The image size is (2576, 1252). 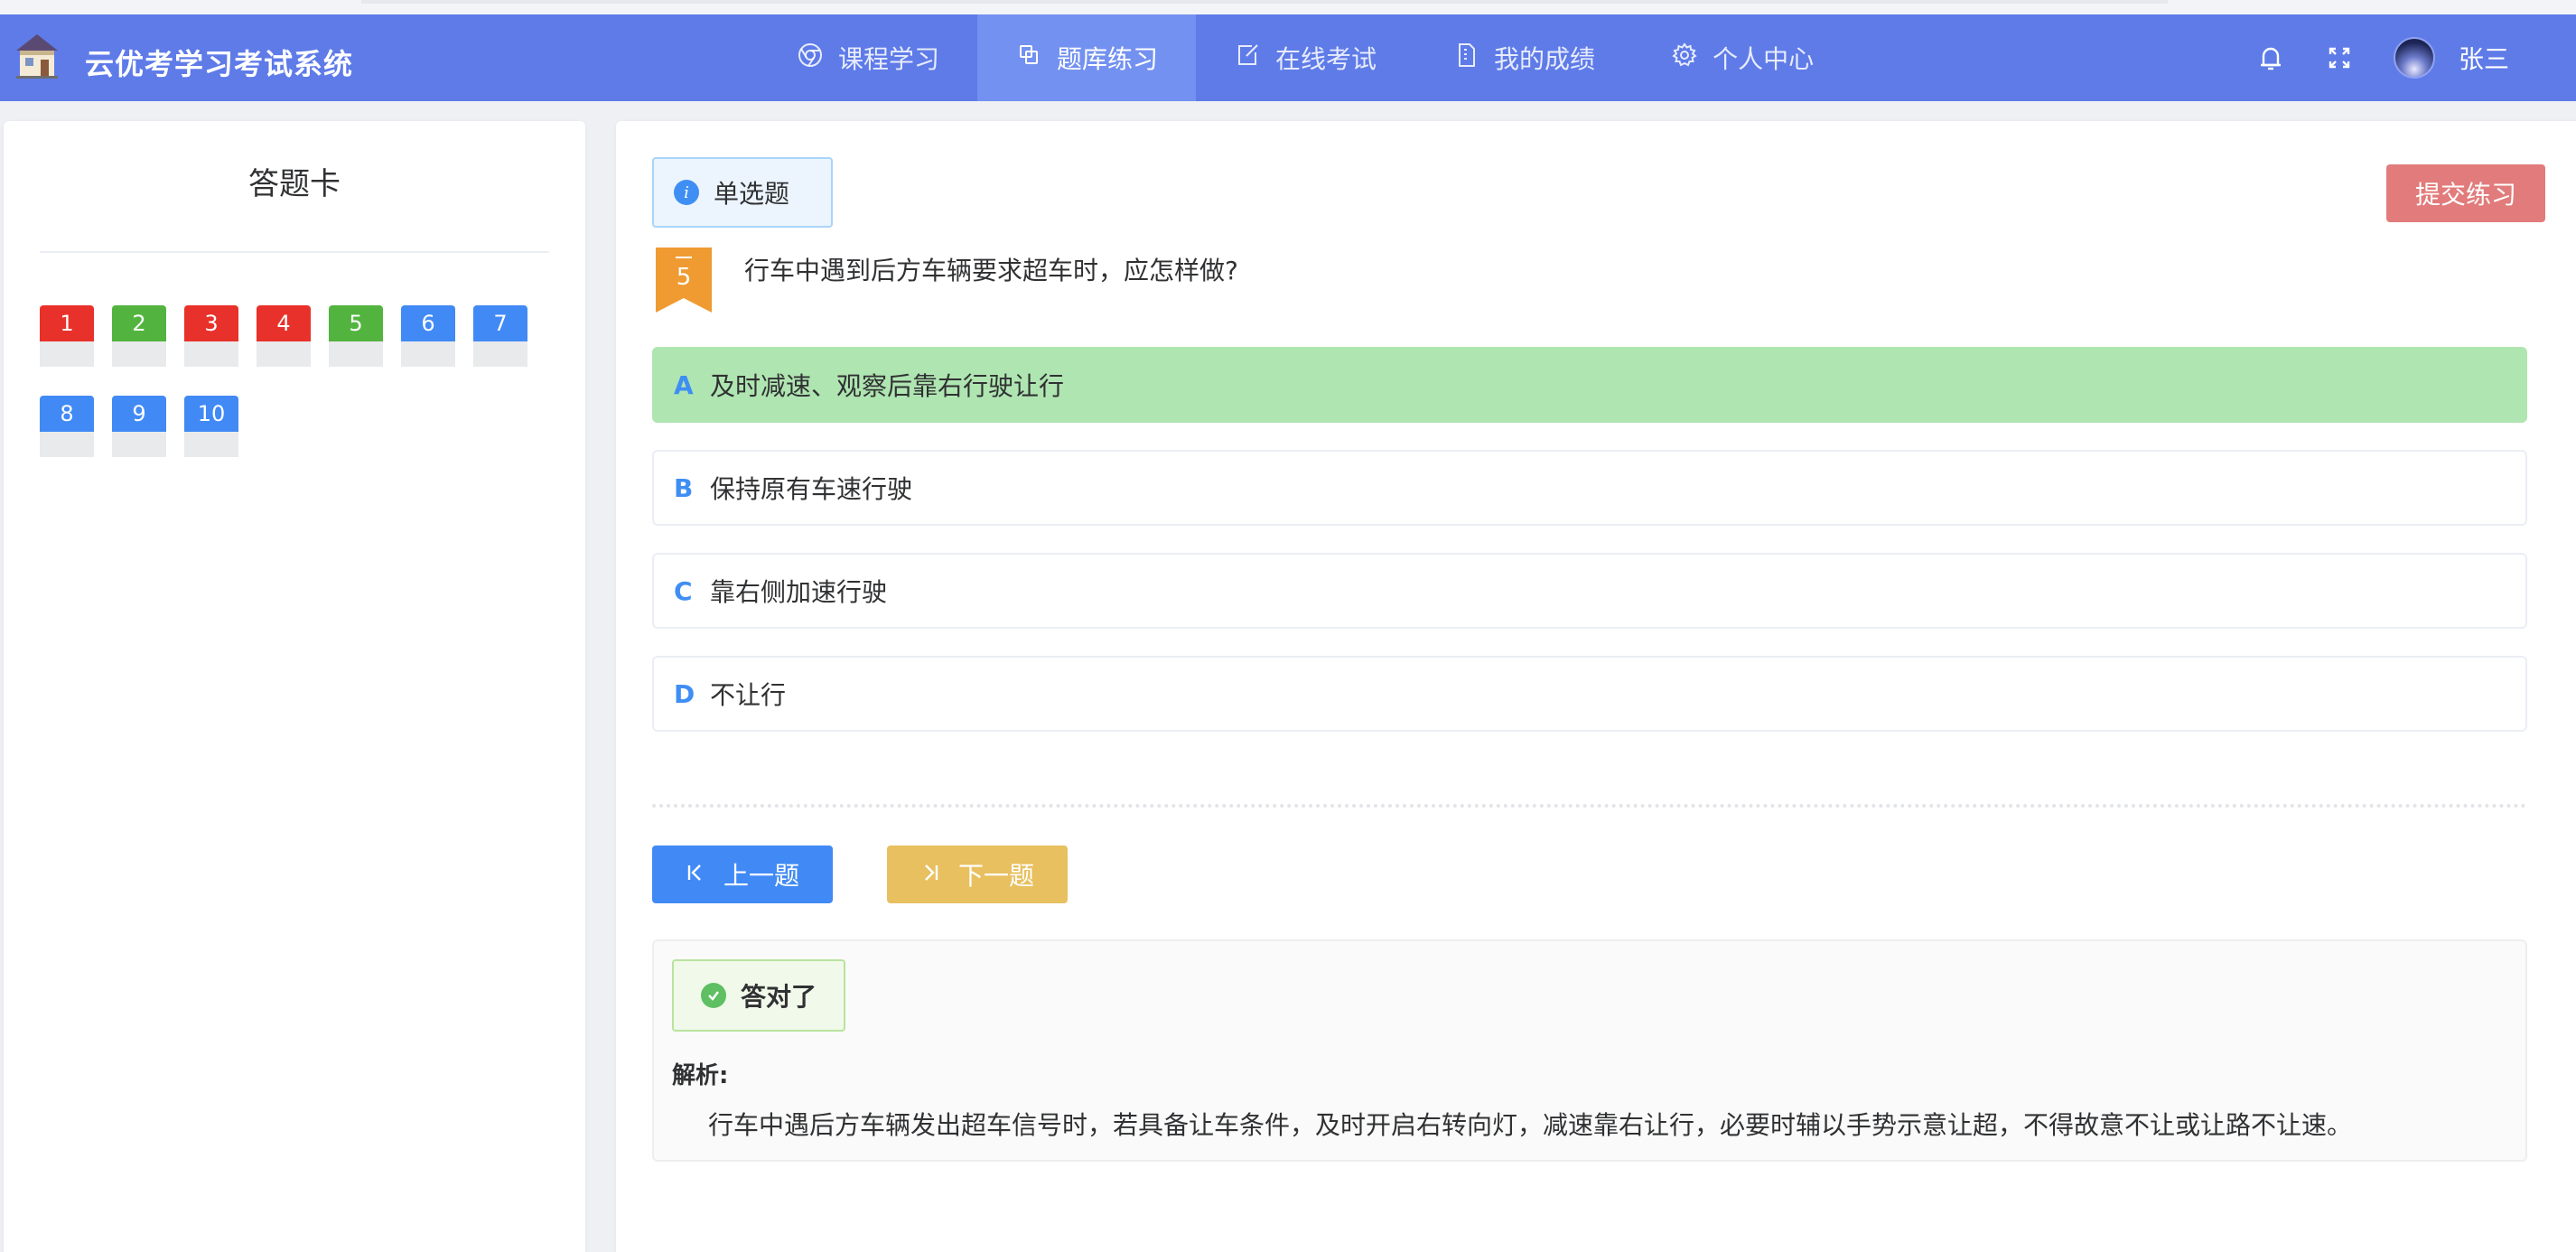 I want to click on question-number: 1, so click(x=67, y=323).